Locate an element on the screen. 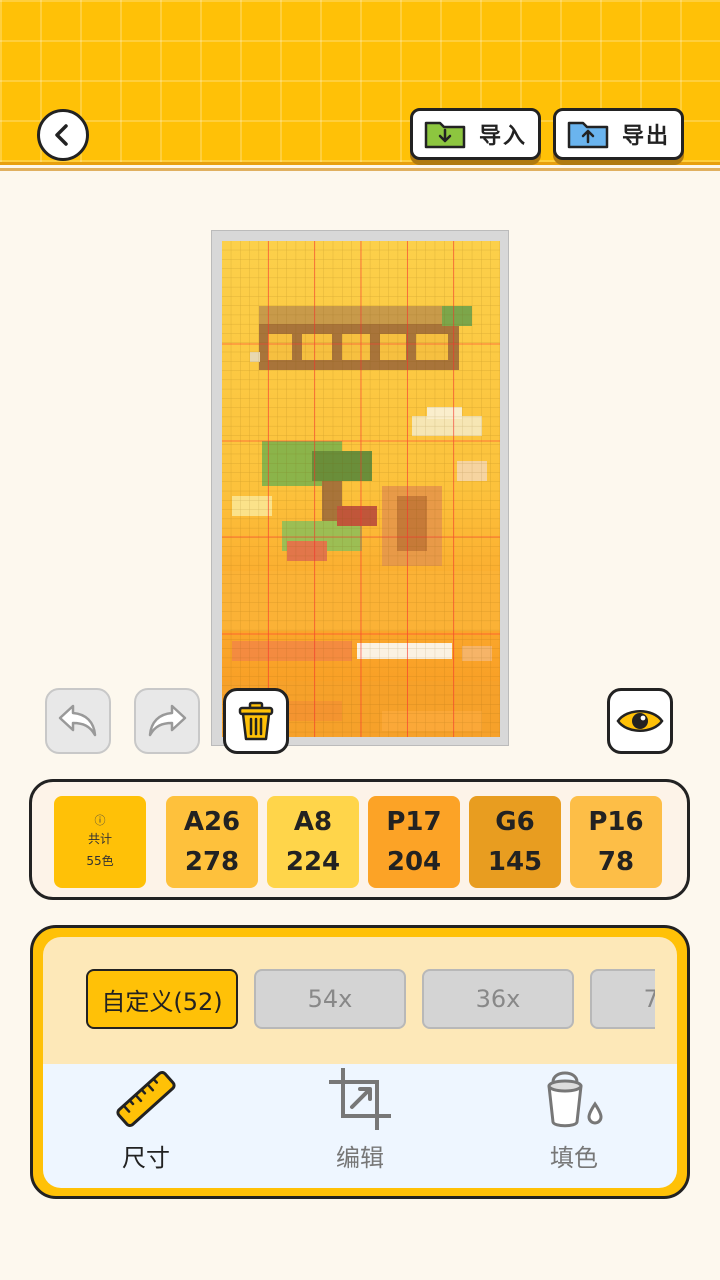 The image size is (720, 1280). paint-bucket-icon is located at coordinates (575, 1099).